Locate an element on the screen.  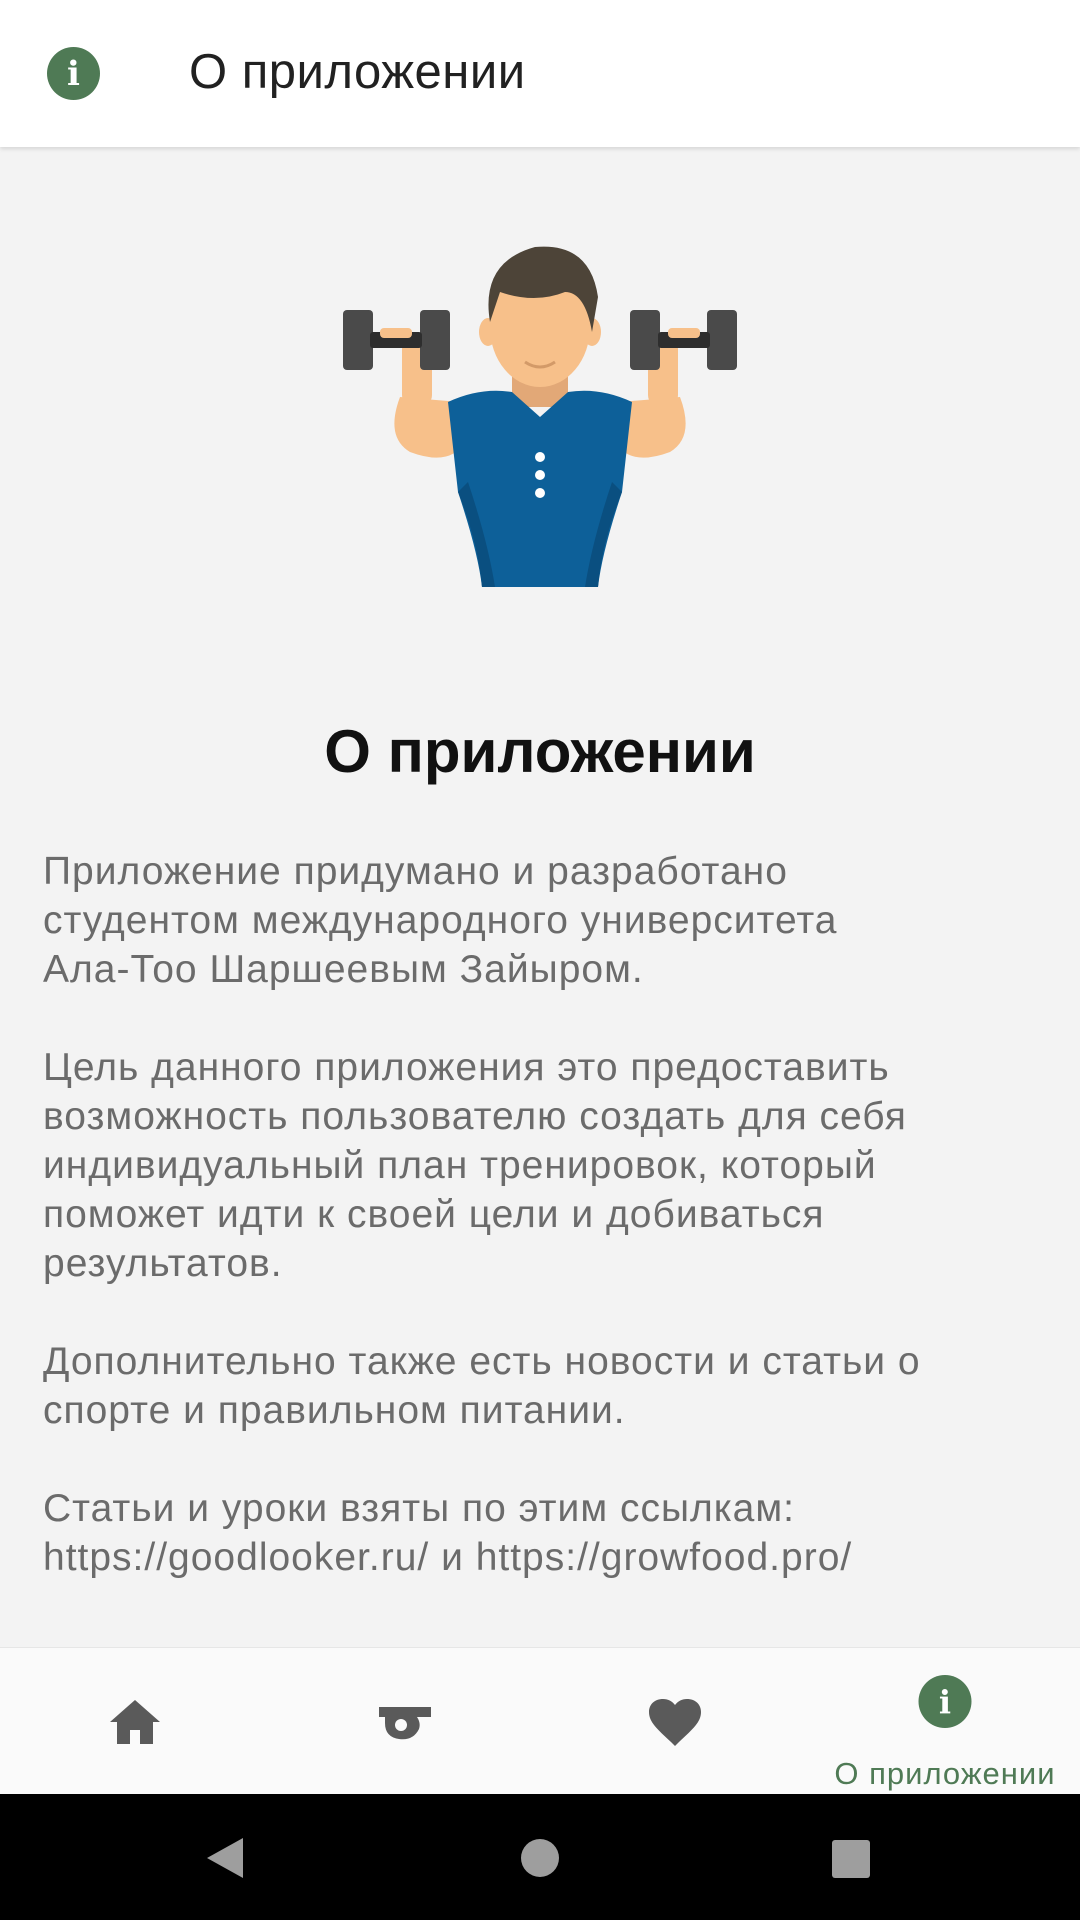
man-with-dumbbells-illustration is located at coordinates (540, 416).